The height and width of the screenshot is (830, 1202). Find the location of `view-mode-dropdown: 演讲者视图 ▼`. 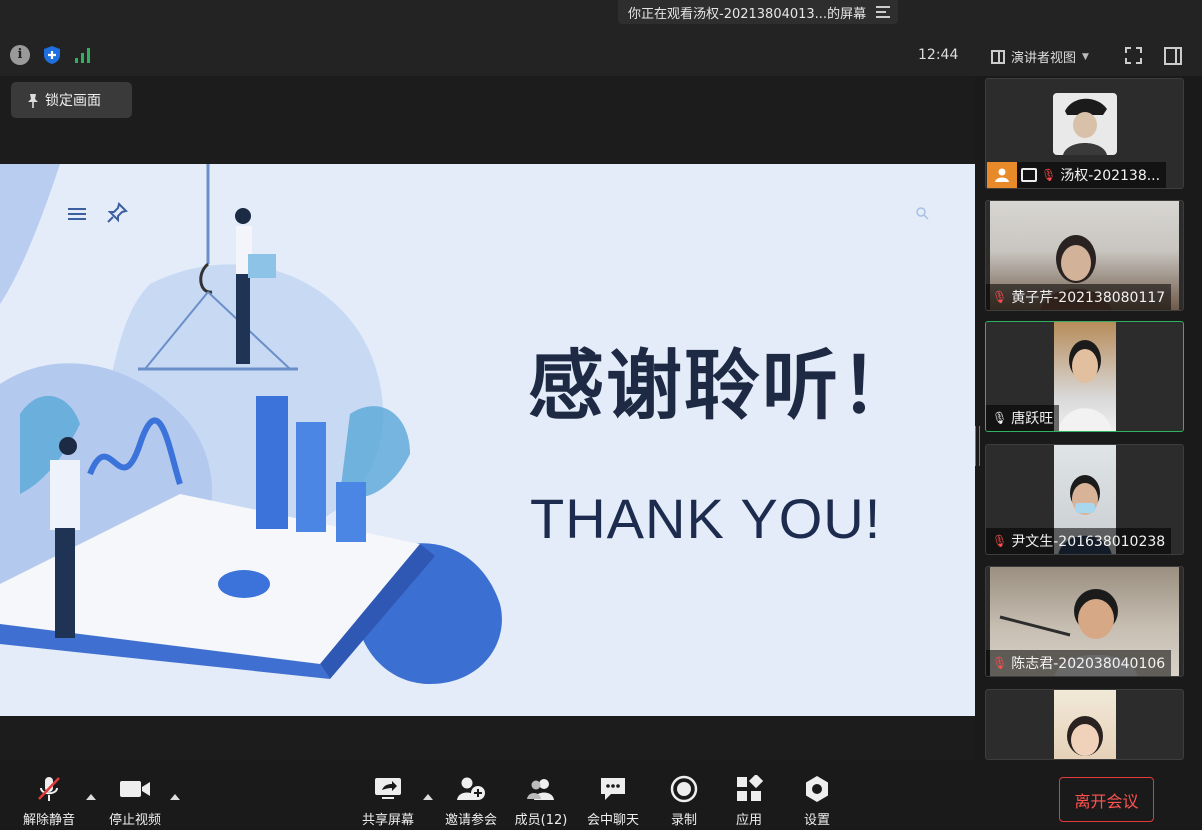

view-mode-dropdown: 演讲者视图 ▼ is located at coordinates (1040, 56).